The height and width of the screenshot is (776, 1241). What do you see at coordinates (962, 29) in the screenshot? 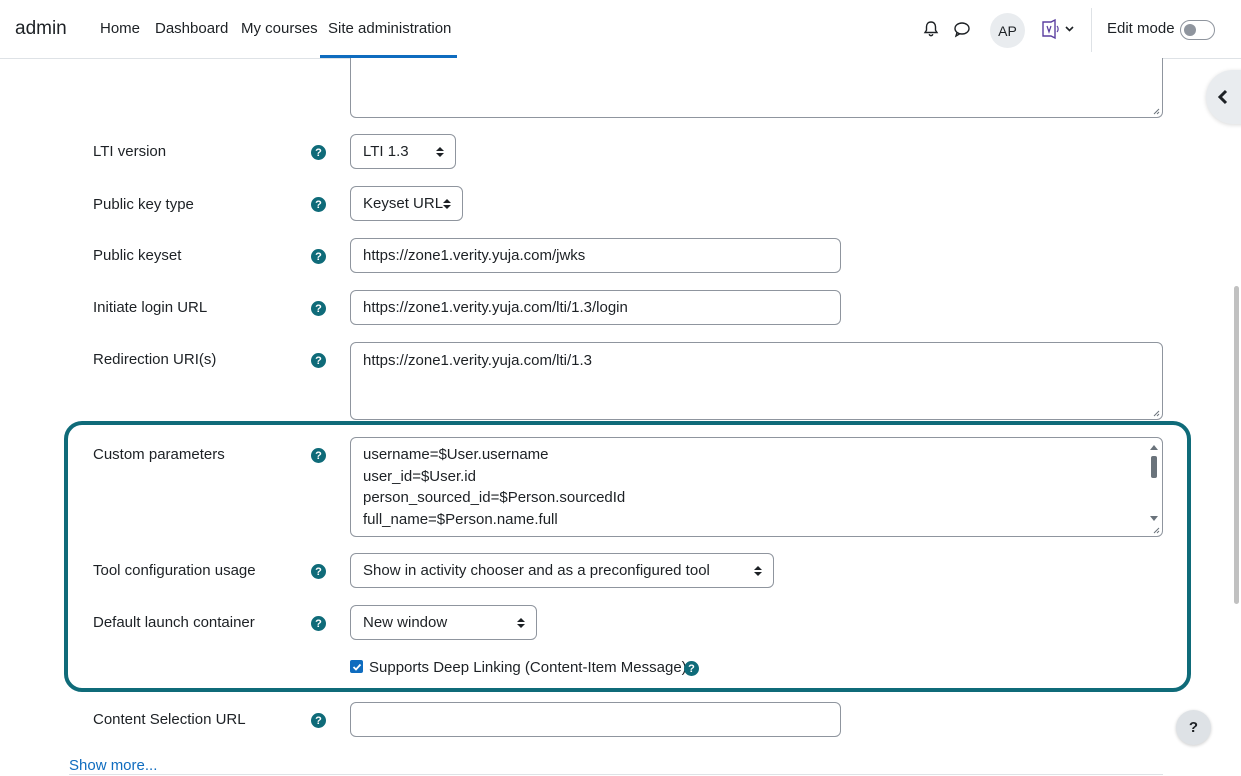
I see `messages-chat-icon` at bounding box center [962, 29].